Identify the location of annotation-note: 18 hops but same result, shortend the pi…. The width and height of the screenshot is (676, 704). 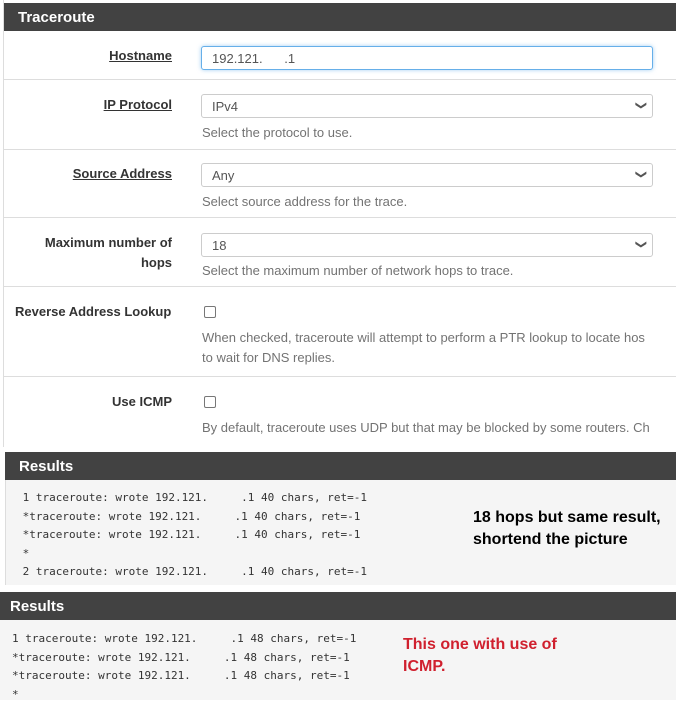
(567, 529).